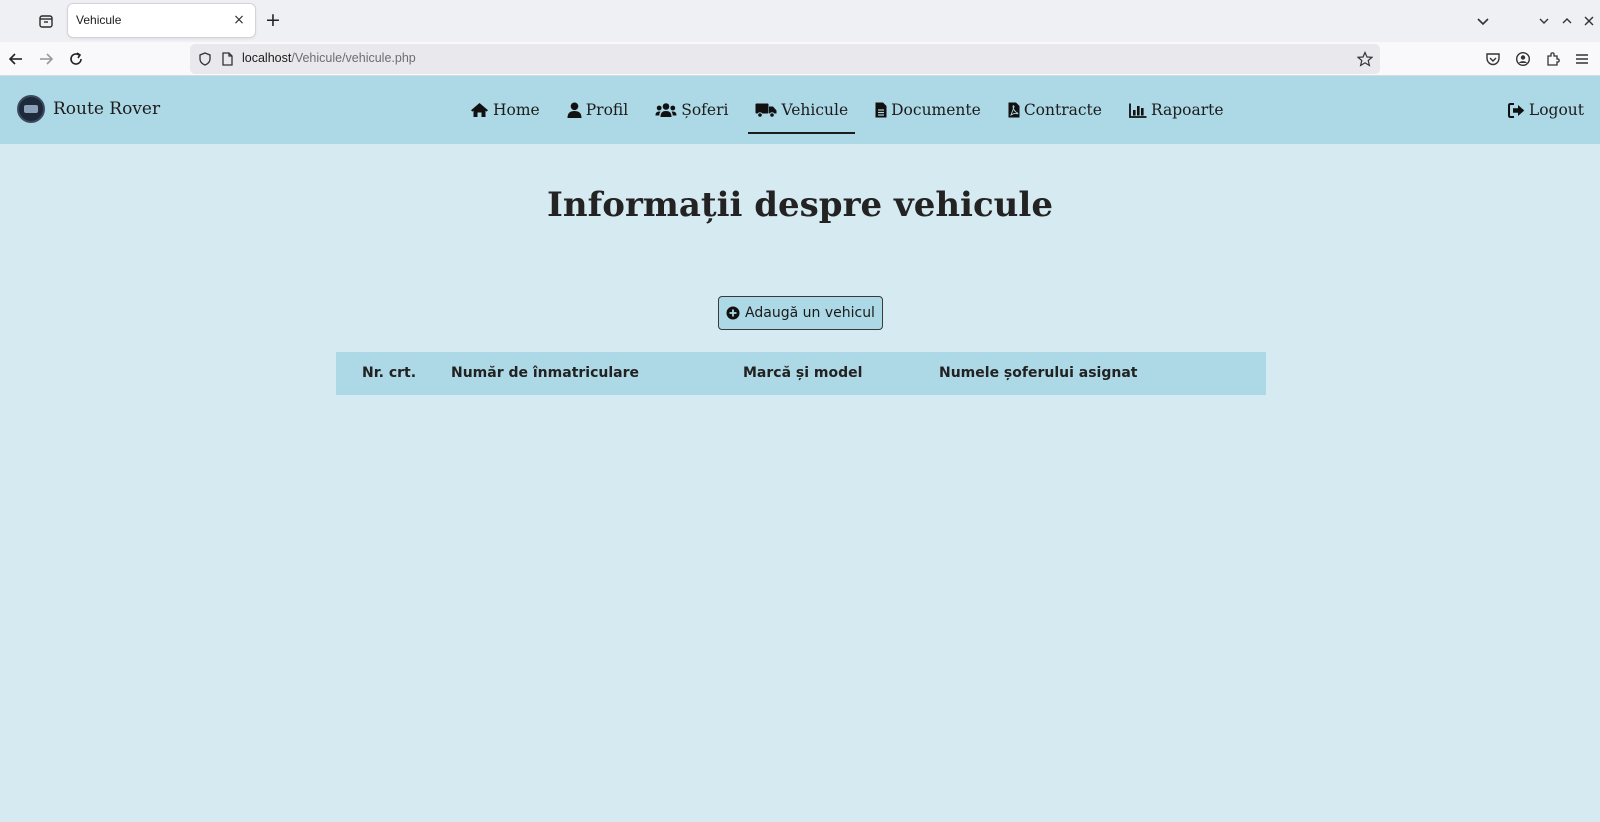 This screenshot has width=1600, height=822. Describe the element at coordinates (16, 59) in the screenshot. I see `back-arrow-icon` at that location.